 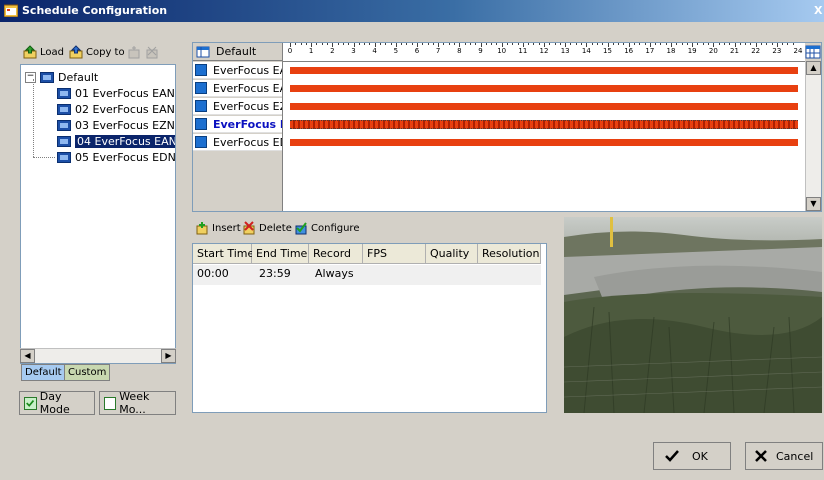 I want to click on day-mode-button: Day Mode, so click(x=57, y=403).